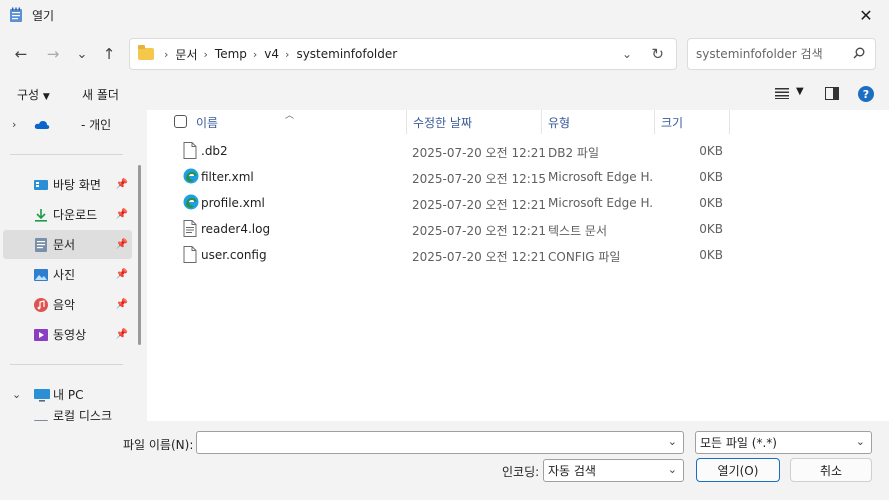 Image resolution: width=889 pixels, height=500 pixels. Describe the element at coordinates (190, 228) in the screenshot. I see `text-file-icon` at that location.